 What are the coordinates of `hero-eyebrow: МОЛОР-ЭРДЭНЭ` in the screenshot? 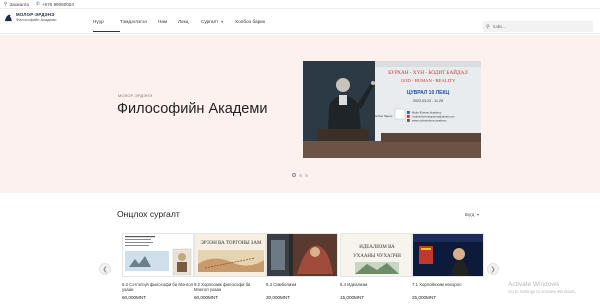 It's located at (135, 95).